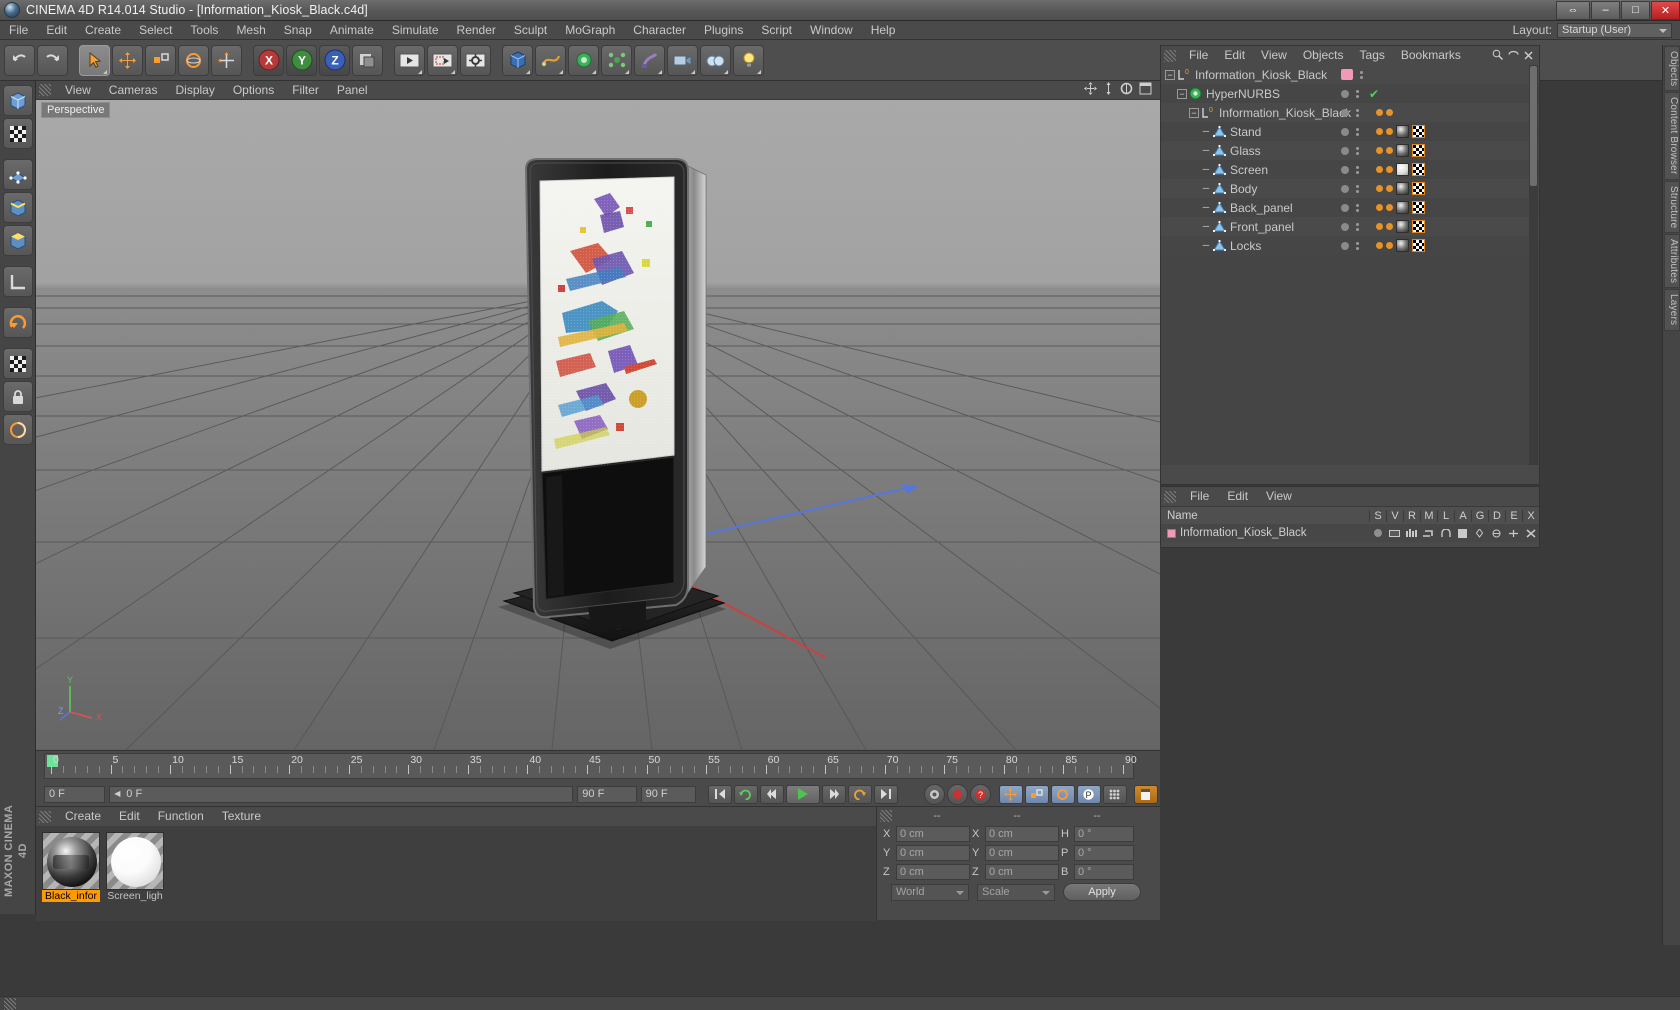  What do you see at coordinates (1350, 150) in the screenshot?
I see `object-row: ─ Glass` at bounding box center [1350, 150].